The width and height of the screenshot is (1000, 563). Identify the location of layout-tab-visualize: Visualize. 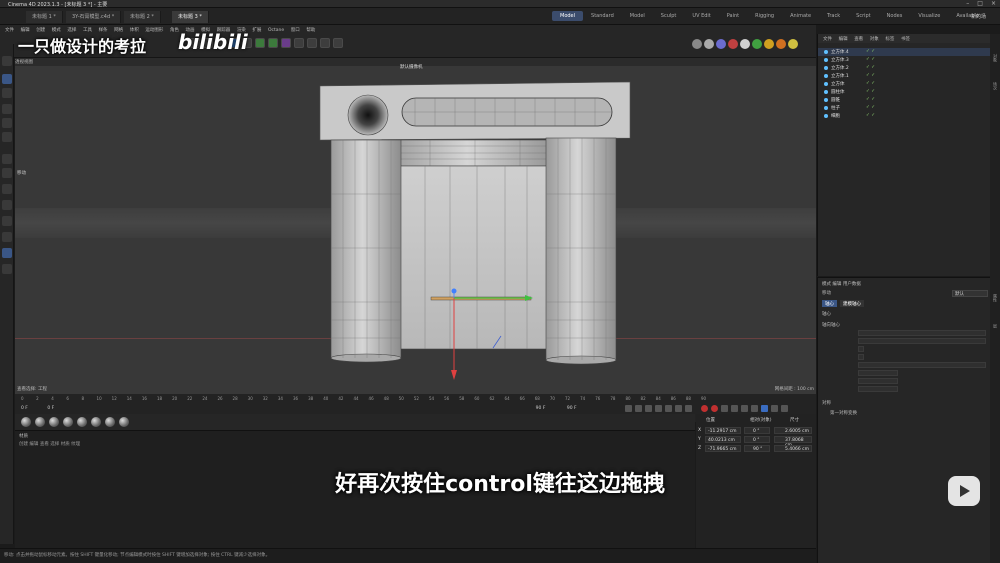
(929, 16).